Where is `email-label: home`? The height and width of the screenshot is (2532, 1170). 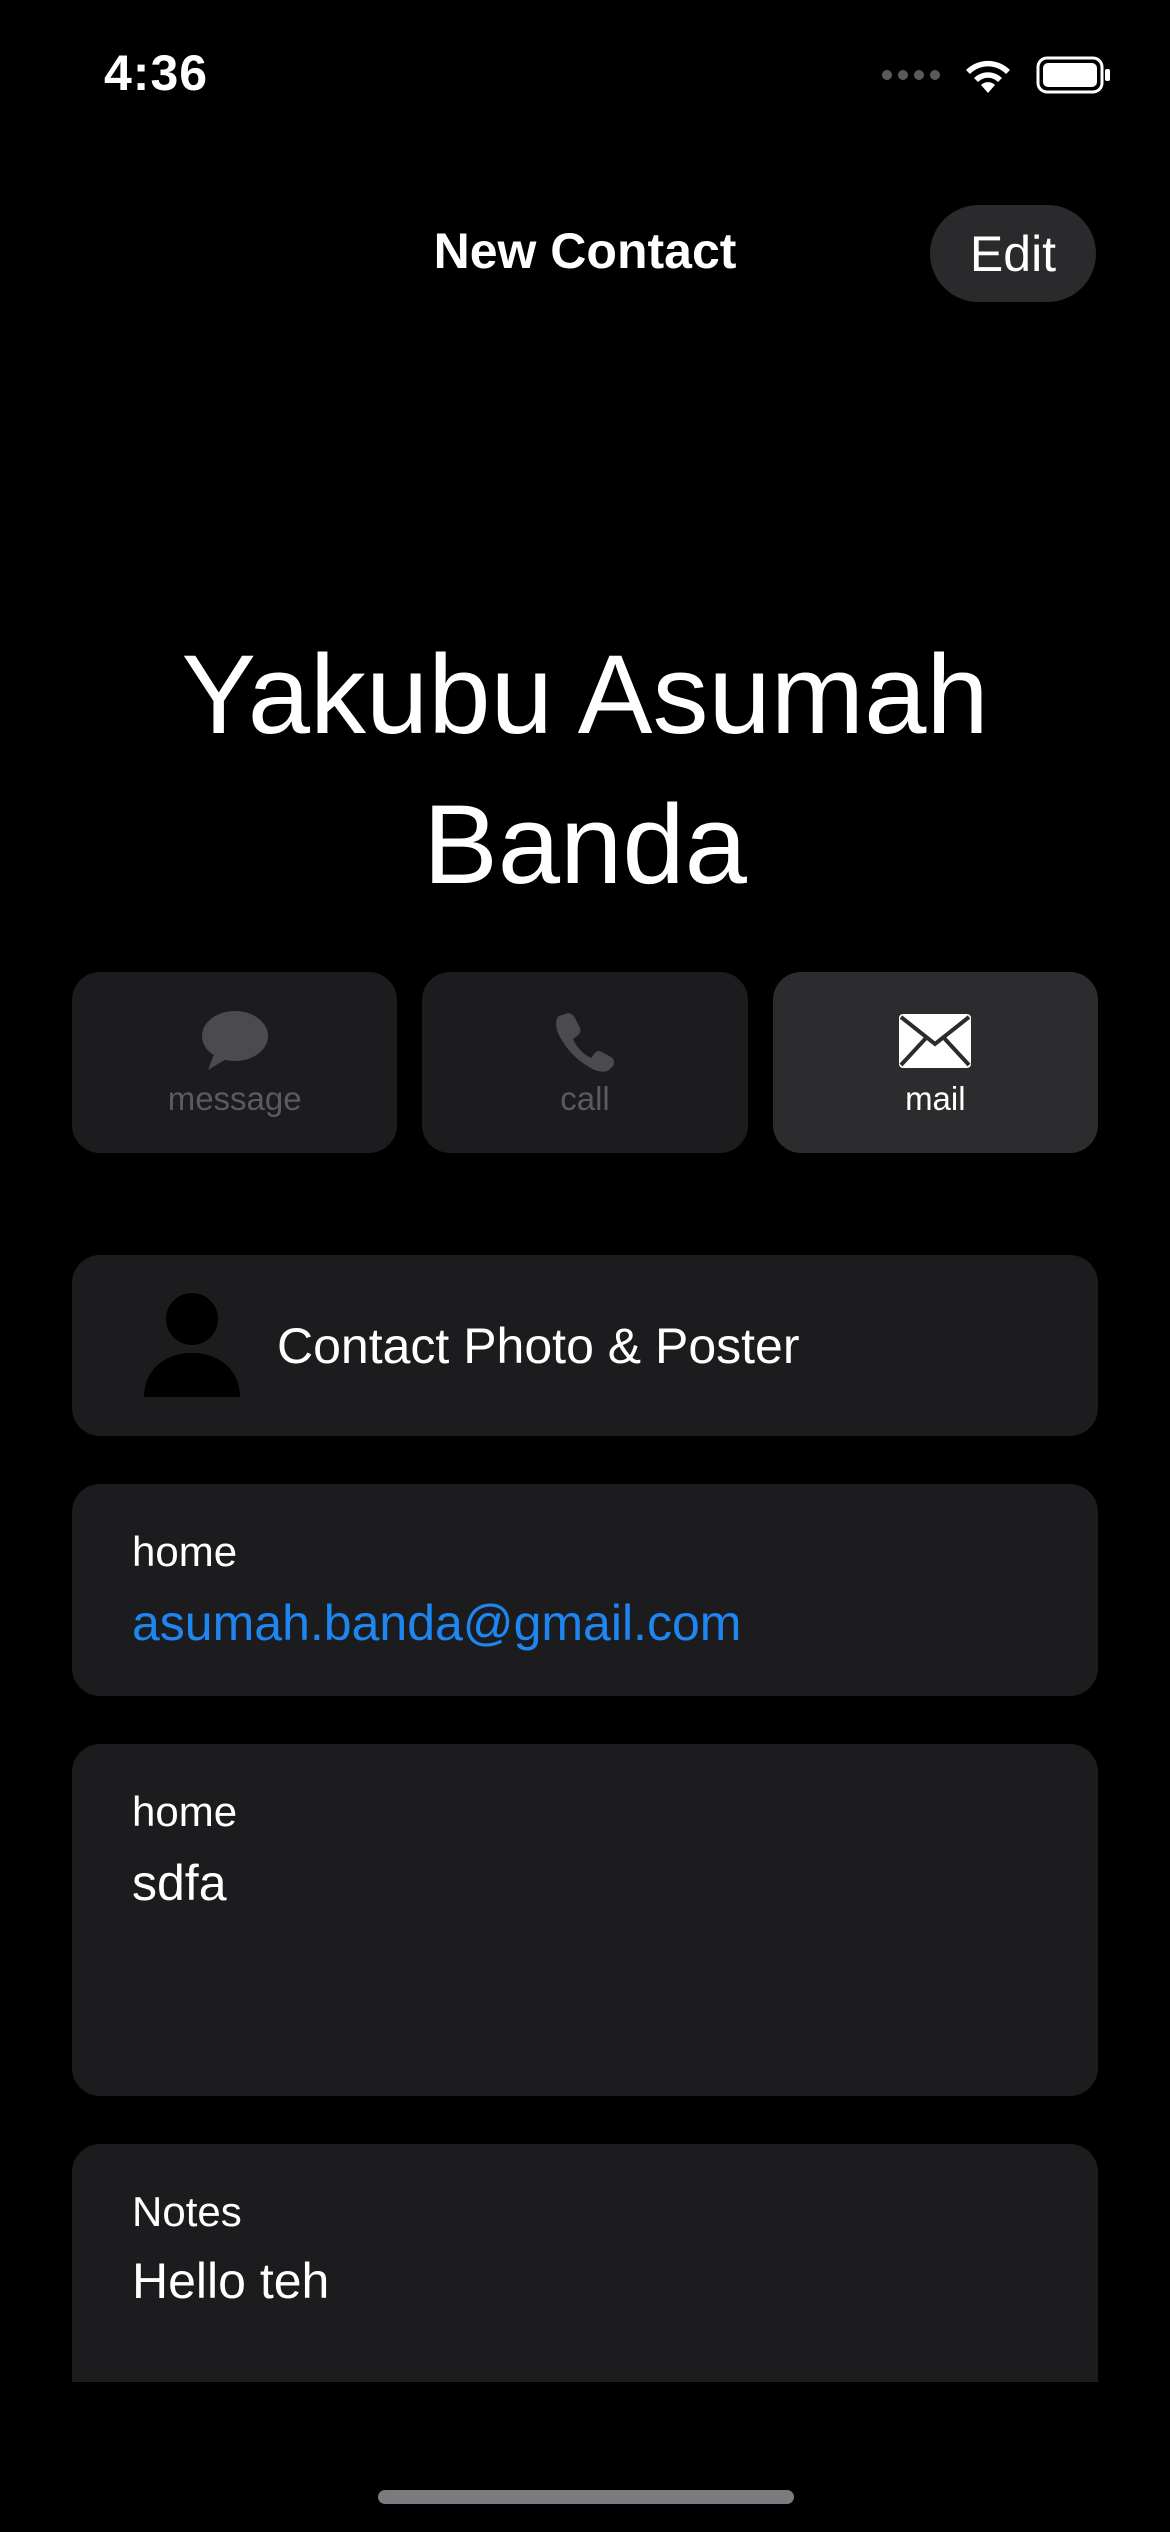 email-label: home is located at coordinates (185, 1551).